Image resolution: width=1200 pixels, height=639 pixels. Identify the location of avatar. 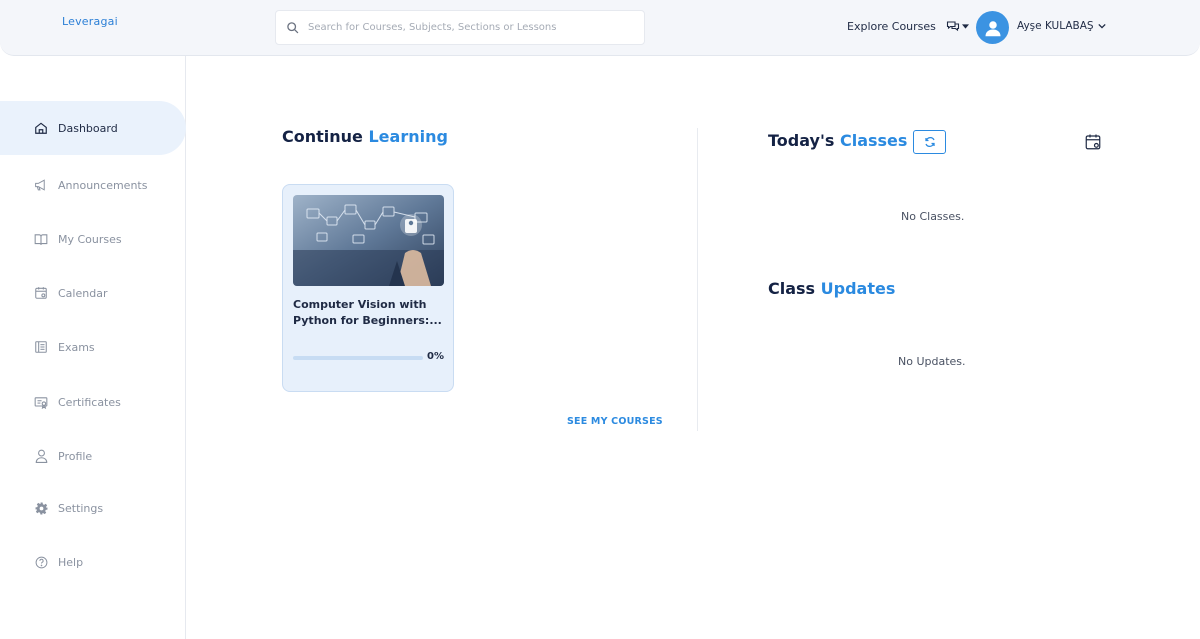
(992, 27).